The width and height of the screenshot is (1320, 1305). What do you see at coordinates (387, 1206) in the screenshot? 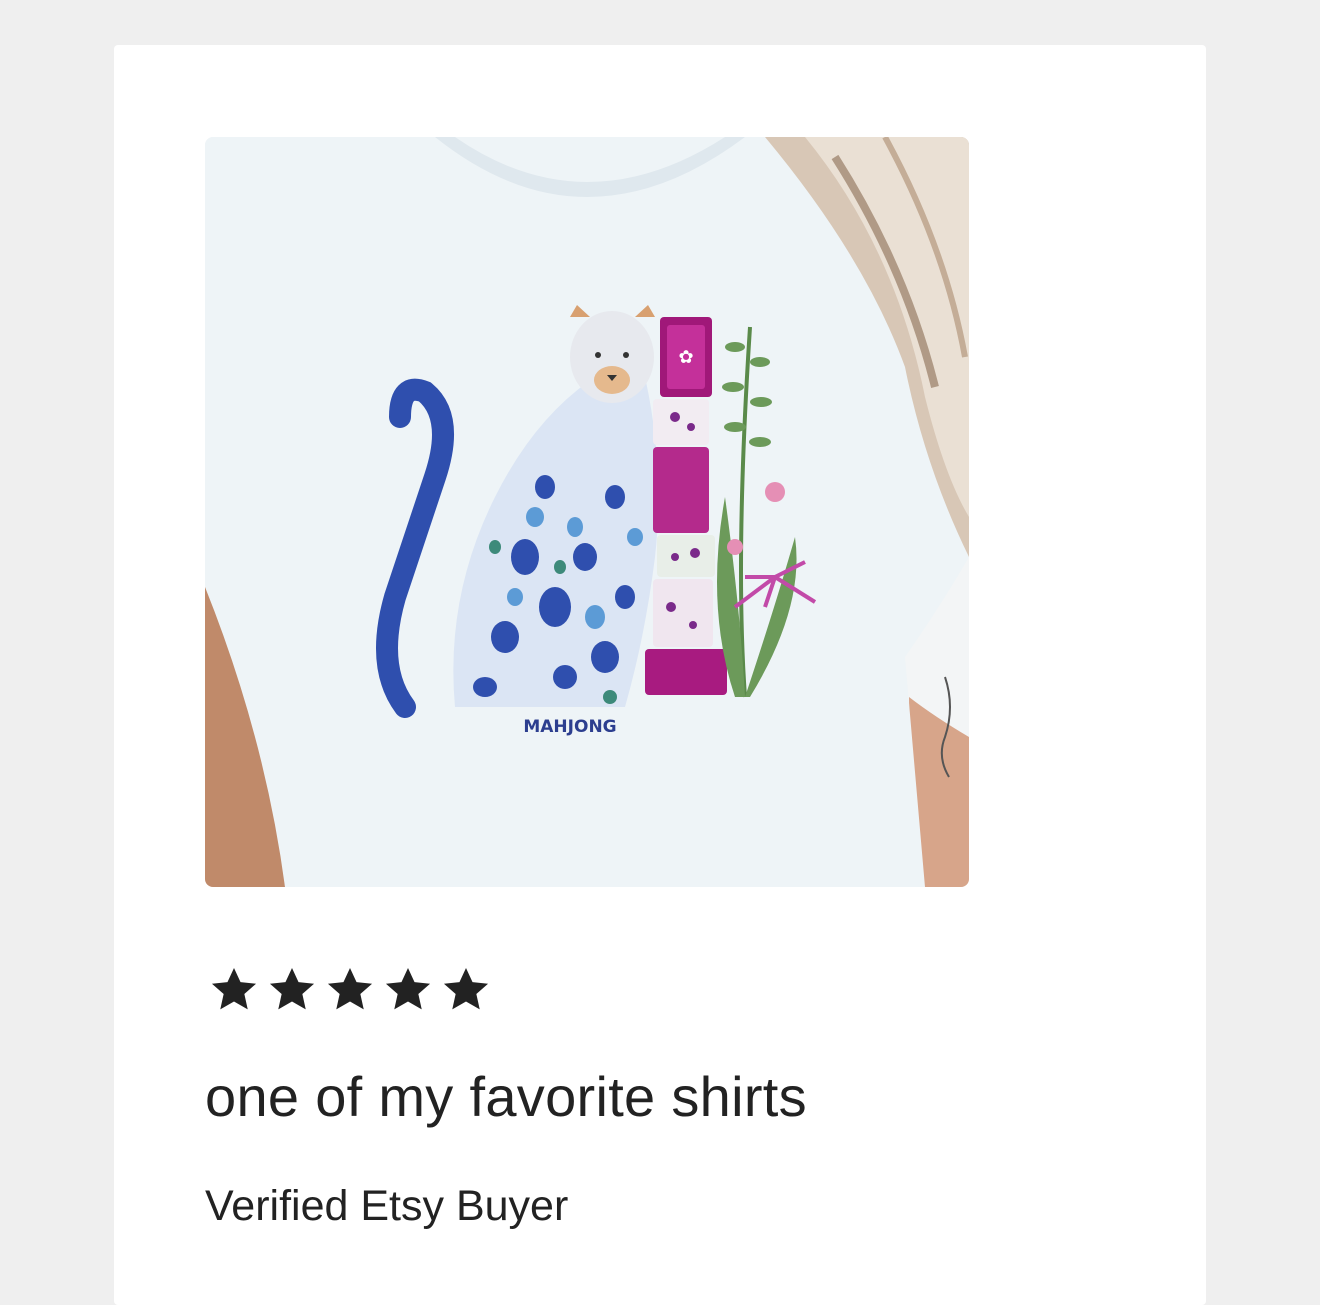
I see `reviewer-name: Verified Etsy Buyer` at bounding box center [387, 1206].